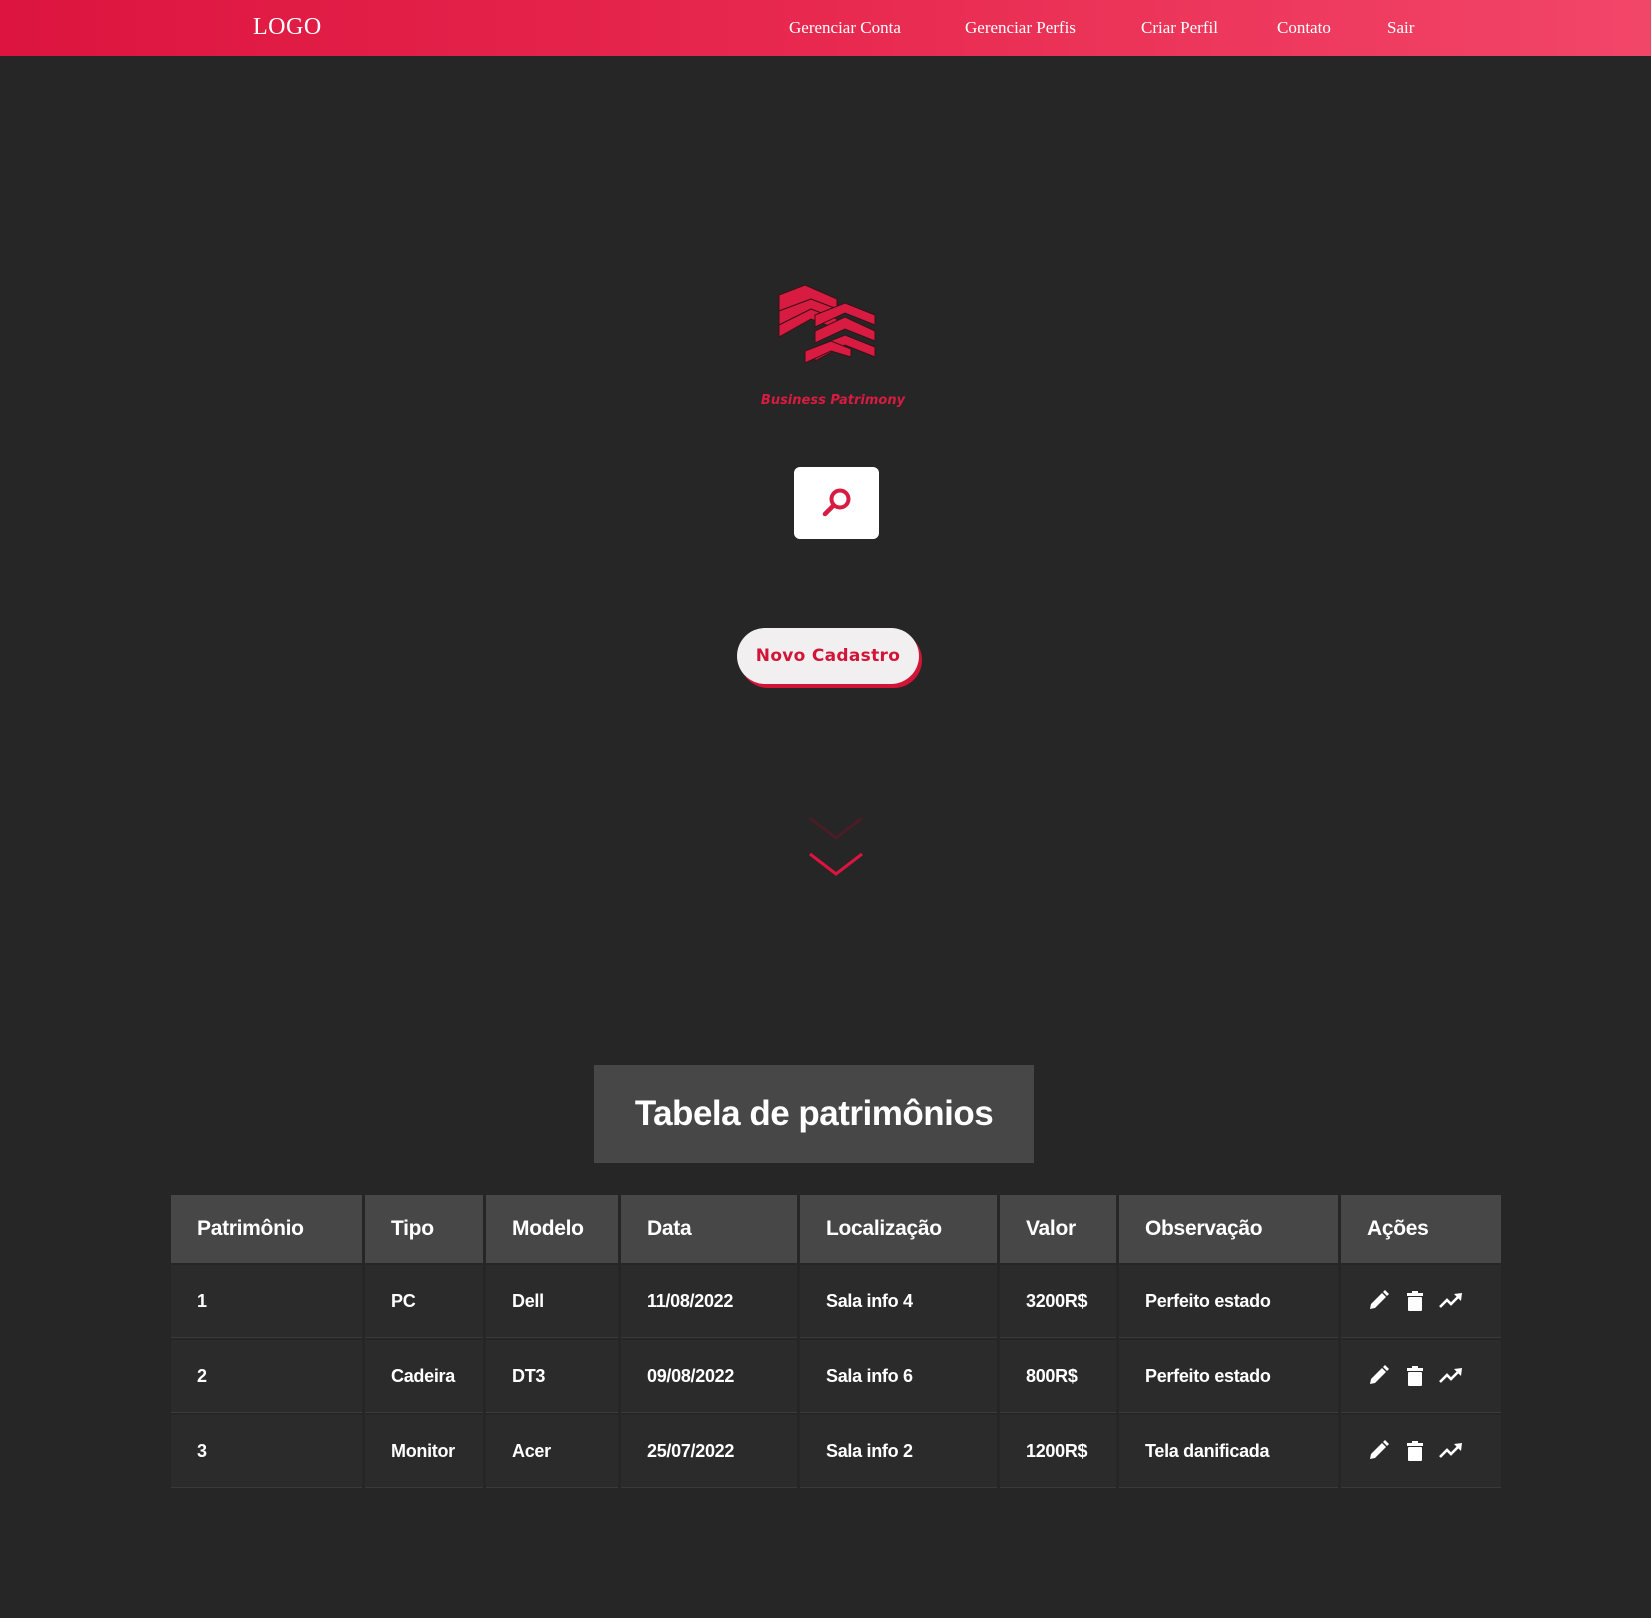 The image size is (1651, 1618). What do you see at coordinates (1020, 28) in the screenshot?
I see `nav-link-gerenciar-perfis: Gerenciar Perfis` at bounding box center [1020, 28].